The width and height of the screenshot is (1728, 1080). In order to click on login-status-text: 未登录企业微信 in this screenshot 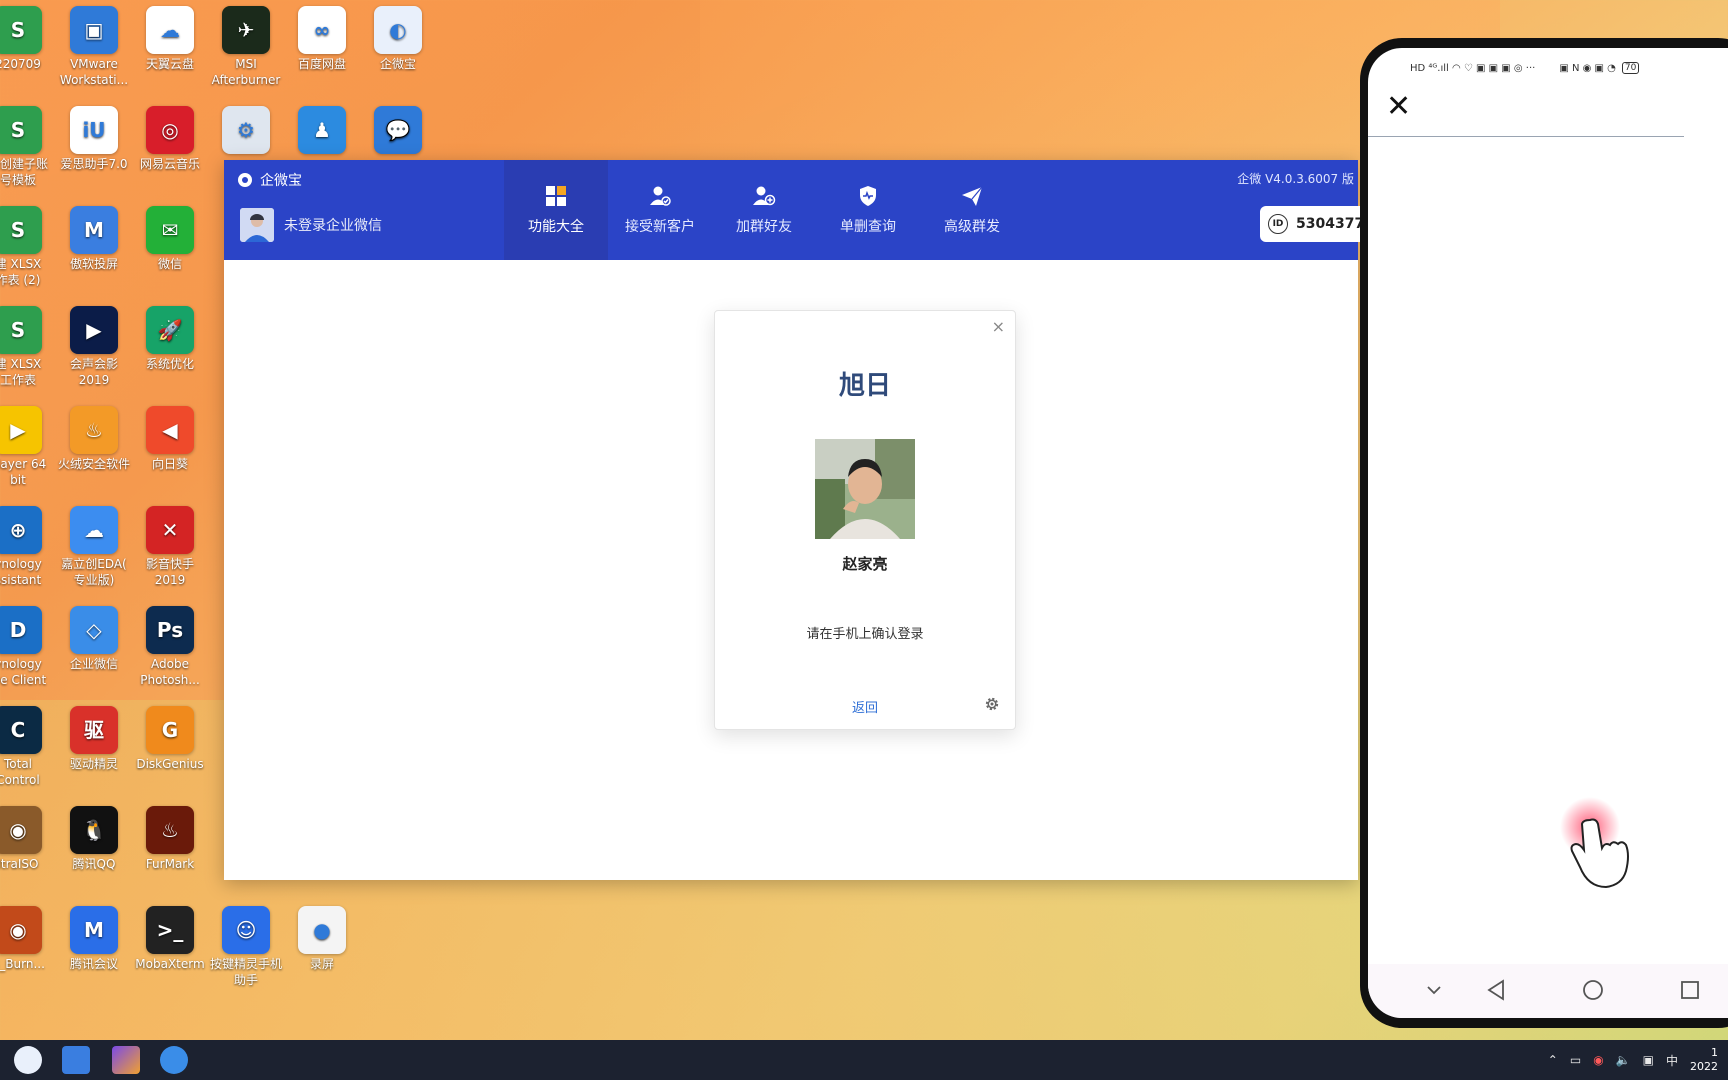, I will do `click(333, 226)`.